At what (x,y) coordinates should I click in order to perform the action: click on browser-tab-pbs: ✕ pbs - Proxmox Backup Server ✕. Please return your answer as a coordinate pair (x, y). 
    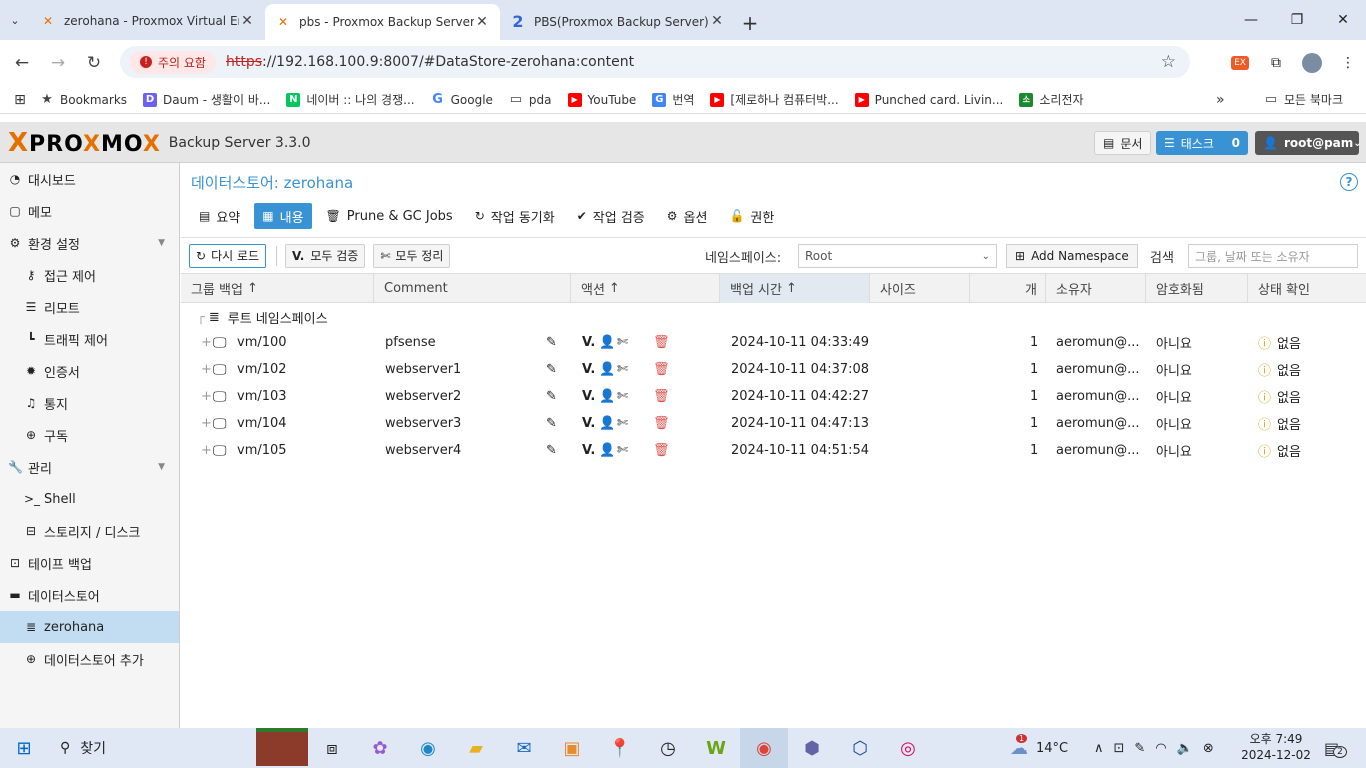
    Looking at the image, I should click on (382, 22).